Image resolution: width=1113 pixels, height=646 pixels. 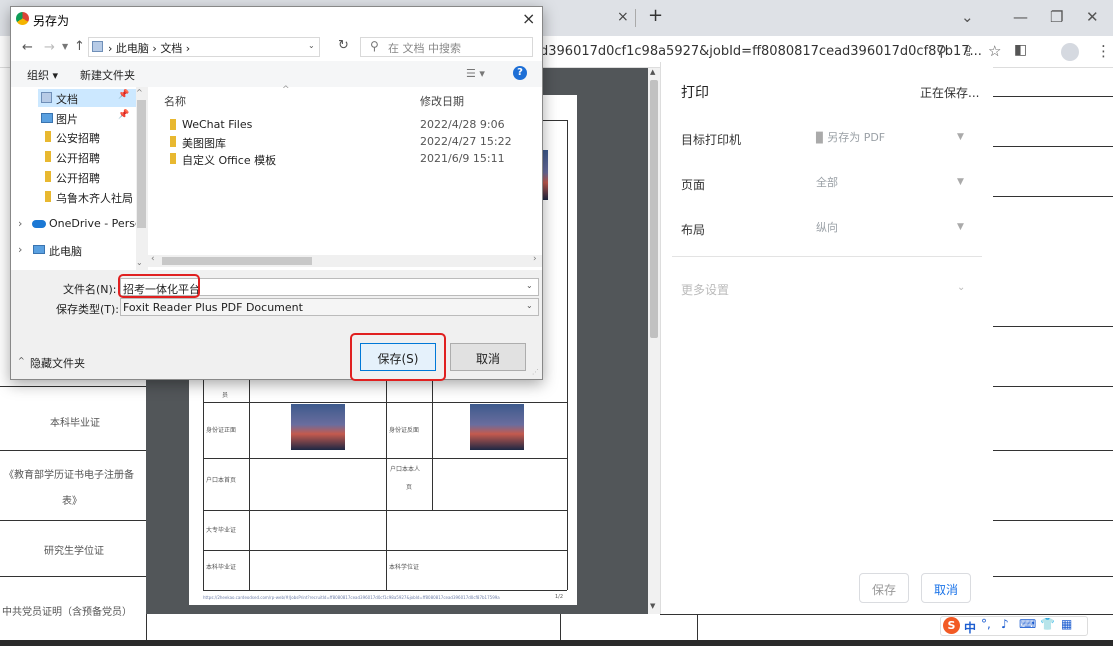 I want to click on preview-label: 员, so click(x=225, y=395).